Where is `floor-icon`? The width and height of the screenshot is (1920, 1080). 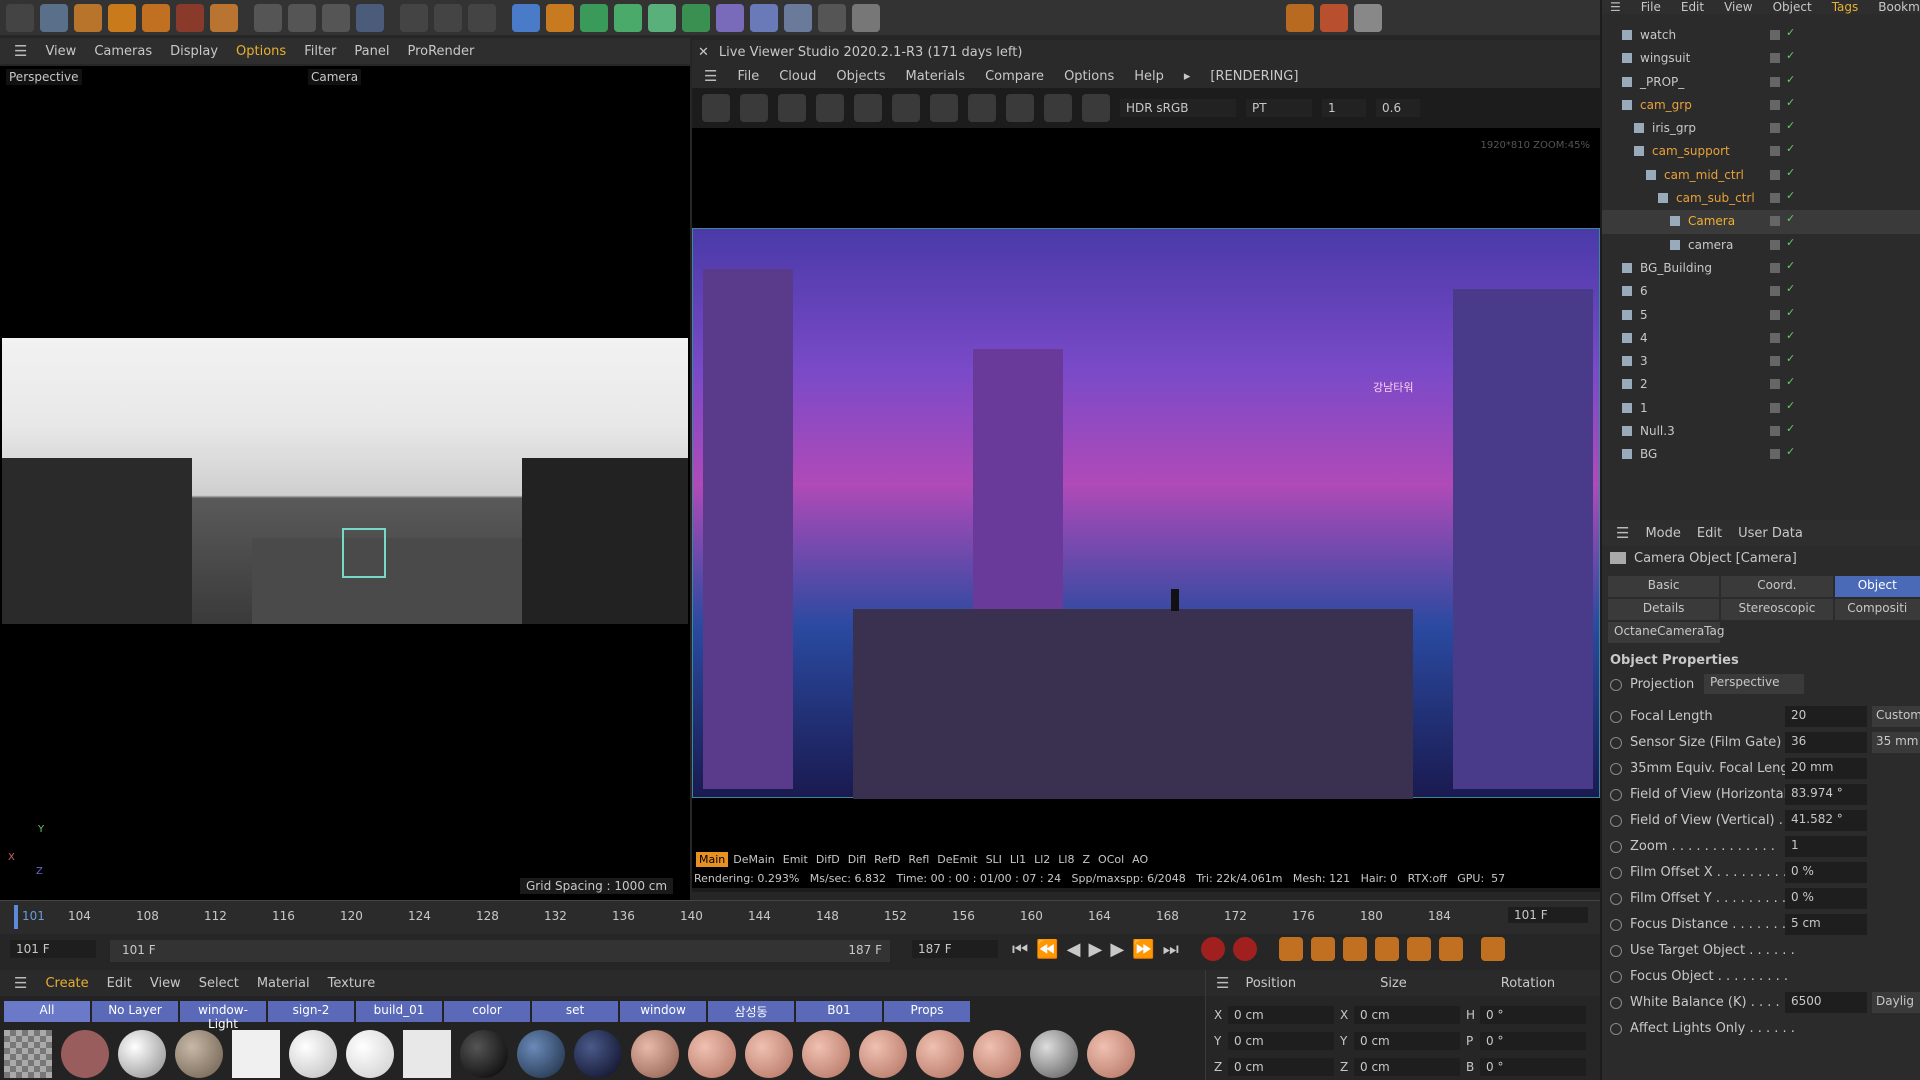
floor-icon is located at coordinates (798, 17).